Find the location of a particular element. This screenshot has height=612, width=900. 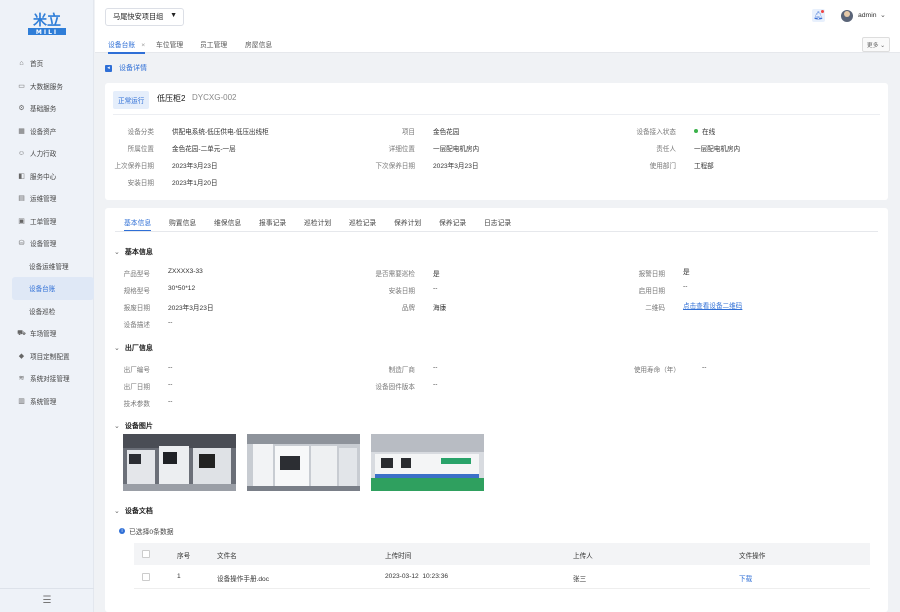

sidebar-item-custom: ◆ 项目定制配置 is located at coordinates (47, 356).